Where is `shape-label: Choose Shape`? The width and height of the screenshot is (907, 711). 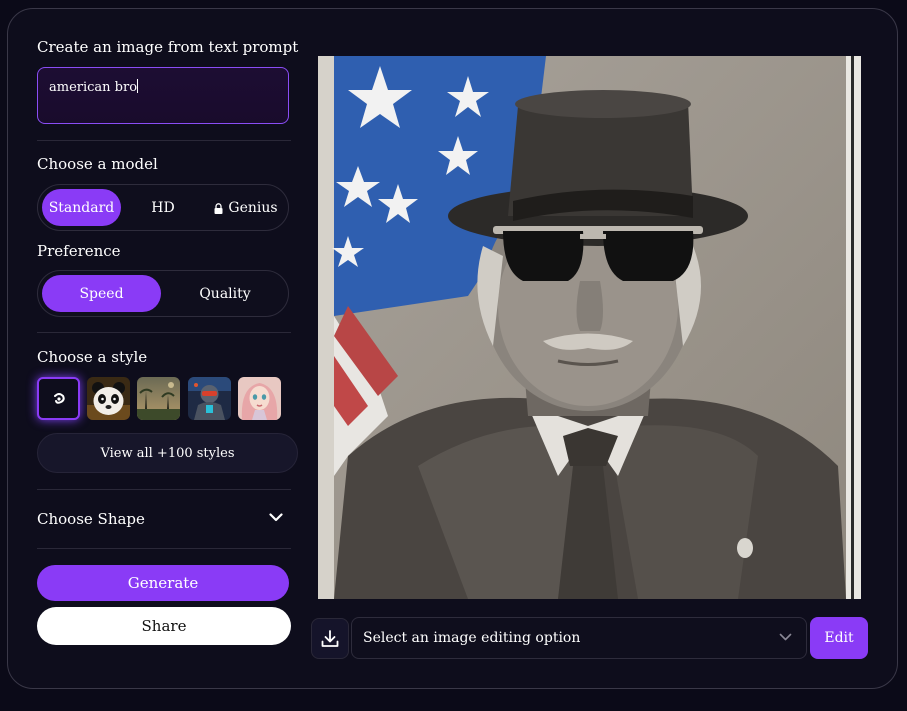
shape-label: Choose Shape is located at coordinates (91, 519).